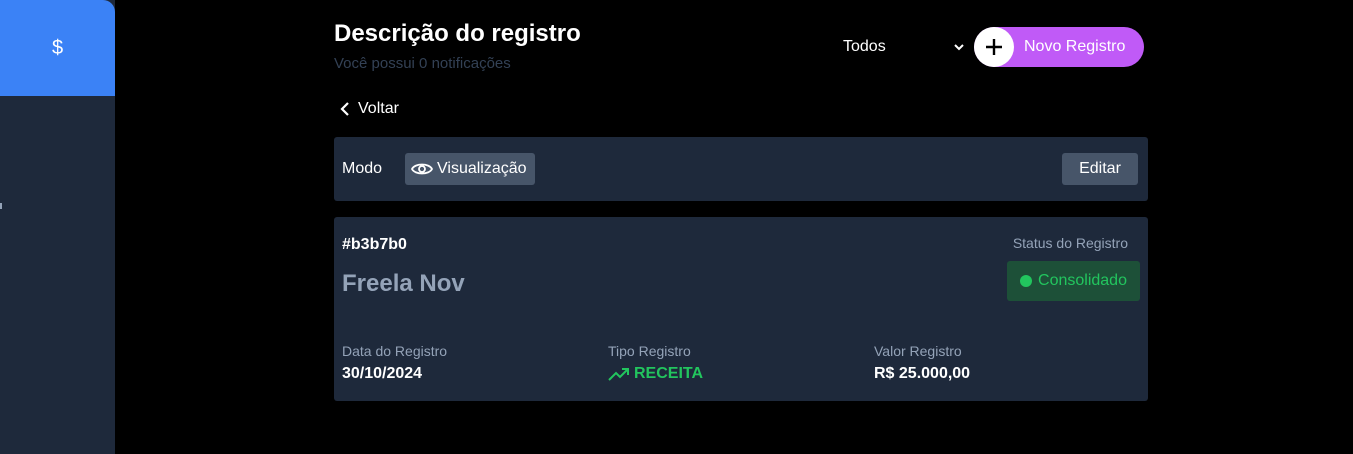 This screenshot has height=454, width=1353. I want to click on type-label: Tipo Registro, so click(649, 351).